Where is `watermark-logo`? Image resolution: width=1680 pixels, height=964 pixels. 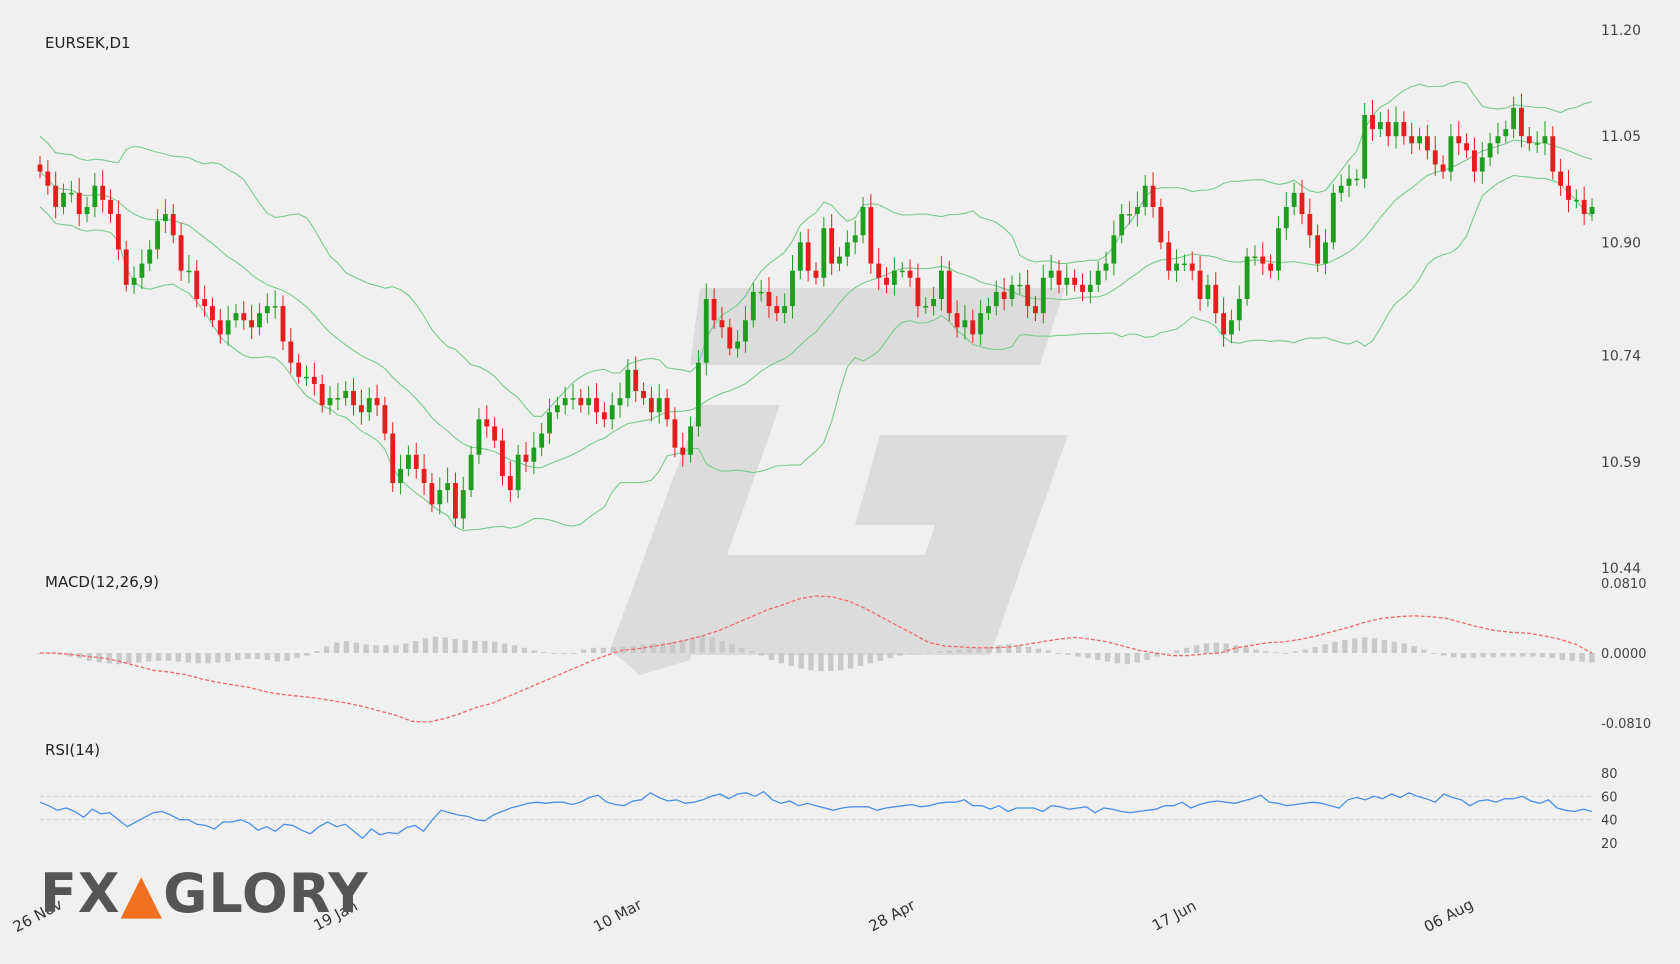 watermark-logo is located at coordinates (839, 481).